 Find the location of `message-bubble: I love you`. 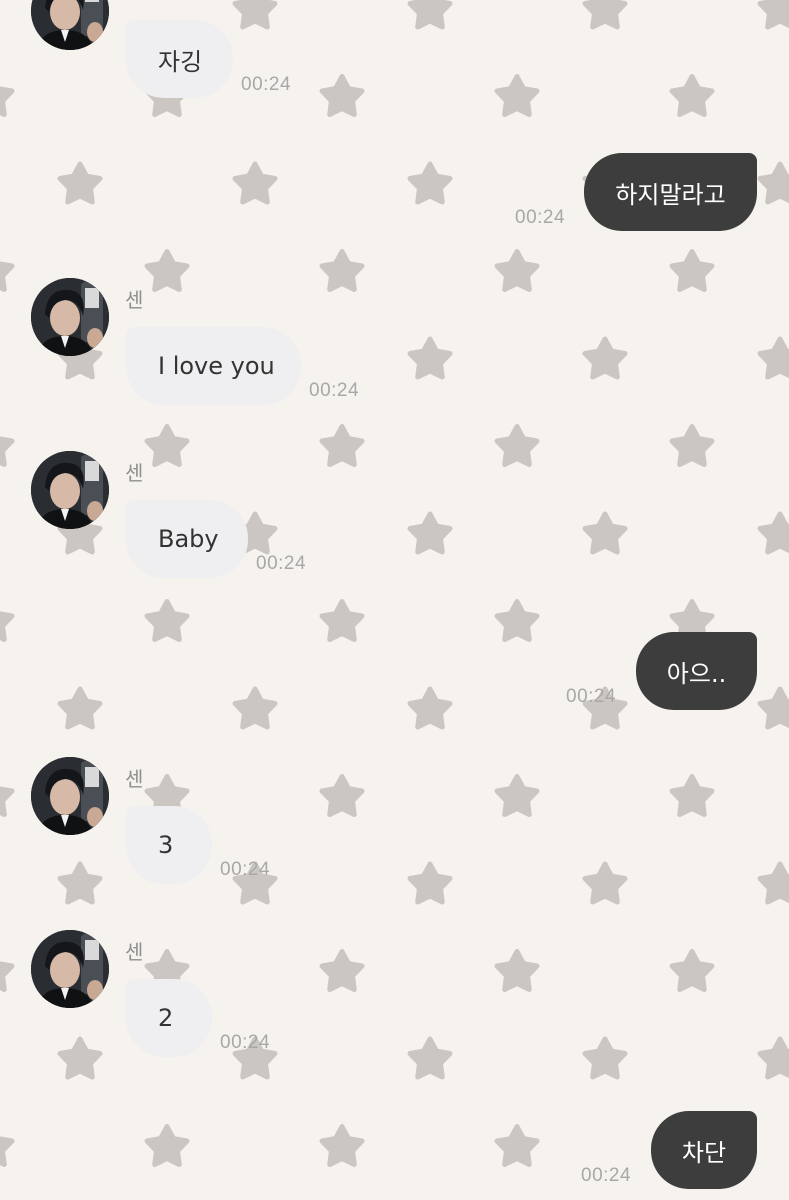

message-bubble: I love you is located at coordinates (213, 366).